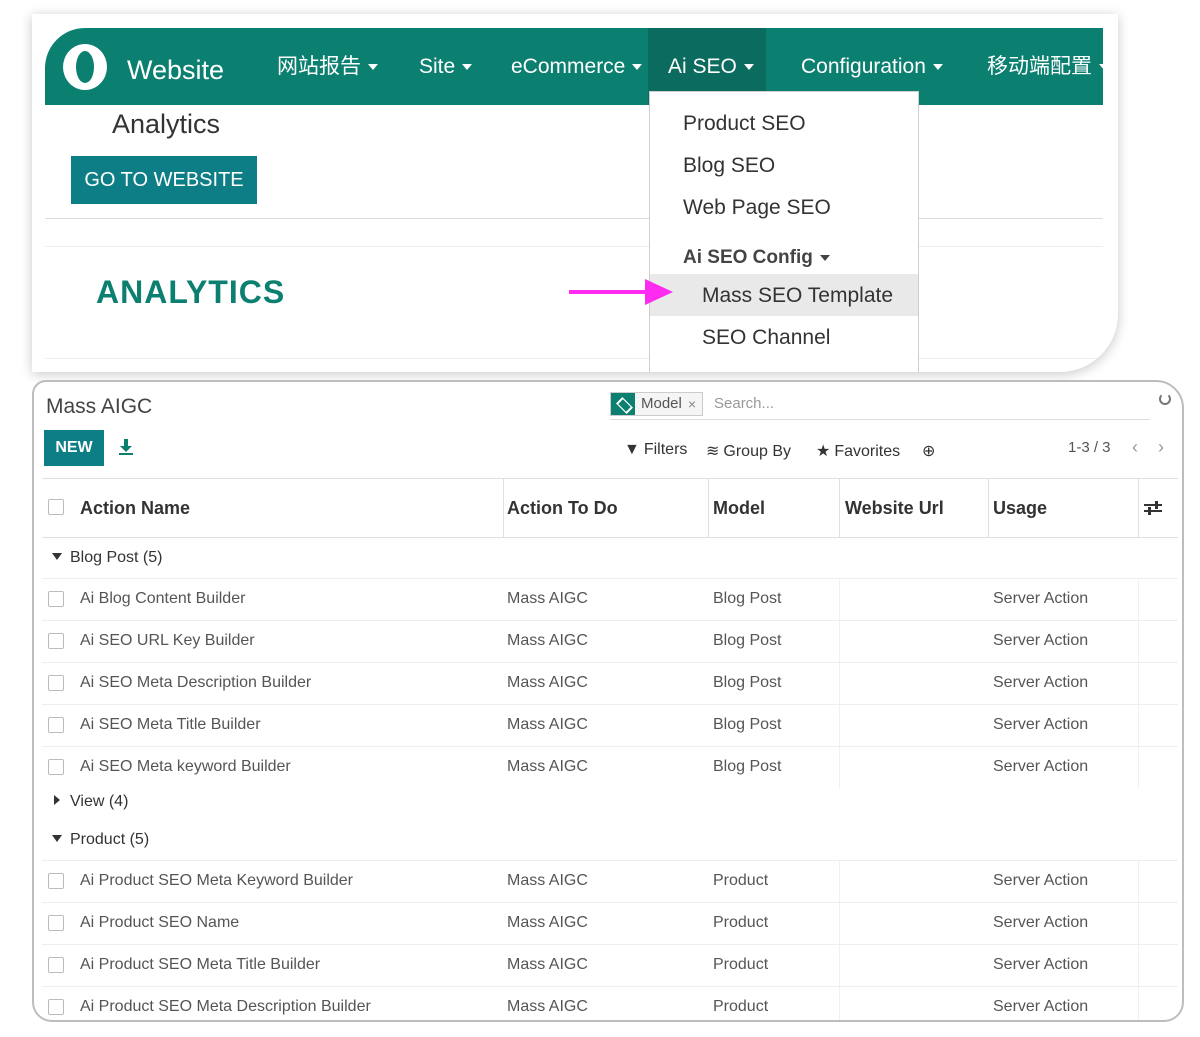 Image resolution: width=1200 pixels, height=1037 pixels. I want to click on group-row-blog-post: Blog Post (5), so click(610, 559).